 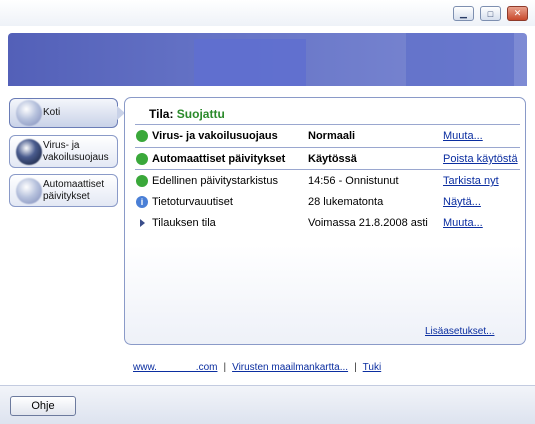 I want to click on status-value: Suojattu, so click(x=200, y=114).